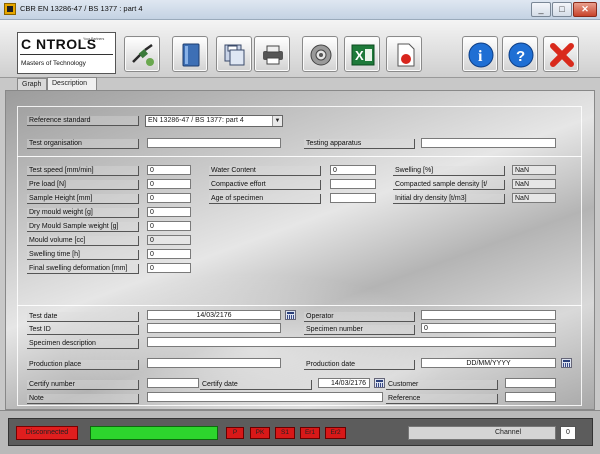 This screenshot has width=600, height=454. What do you see at coordinates (265, 171) in the screenshot?
I see `water-content-label: Water Content` at bounding box center [265, 171].